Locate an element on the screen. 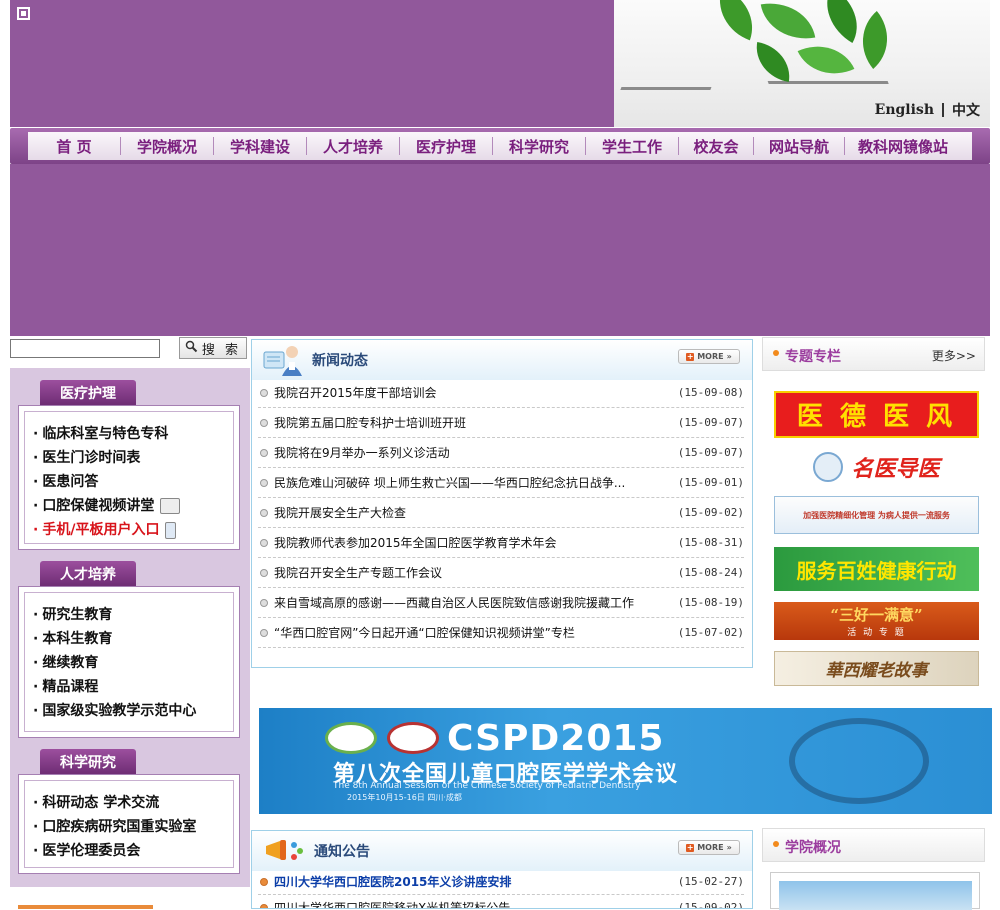  notice-item: 四川大学华西口腔医院移动X光机等招标公告 (15-09-02) is located at coordinates (501, 901).